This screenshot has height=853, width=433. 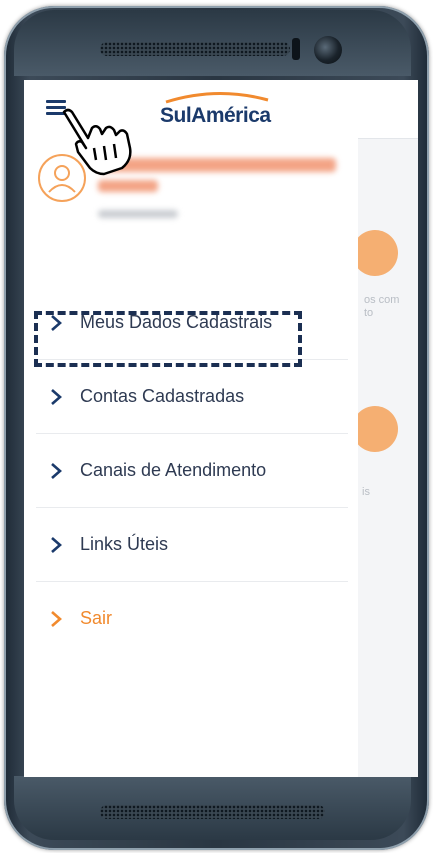 I want to click on background-text: os com, so click(x=382, y=300).